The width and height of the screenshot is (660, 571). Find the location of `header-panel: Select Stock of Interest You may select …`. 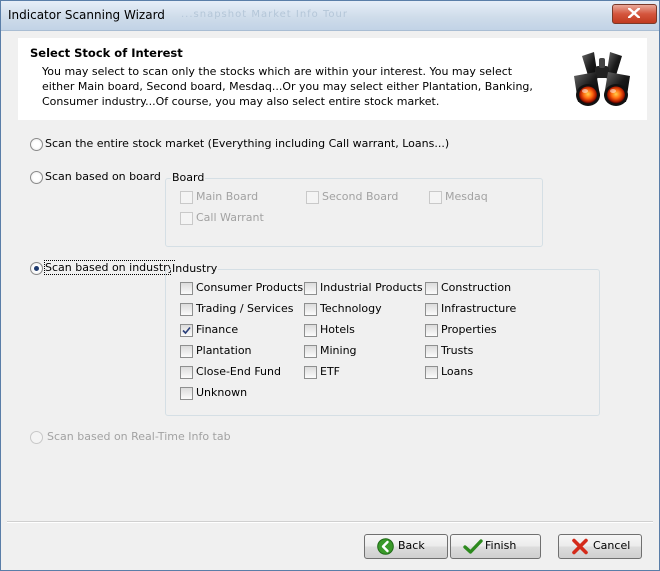

header-panel: Select Stock of Interest You may select … is located at coordinates (332, 79).